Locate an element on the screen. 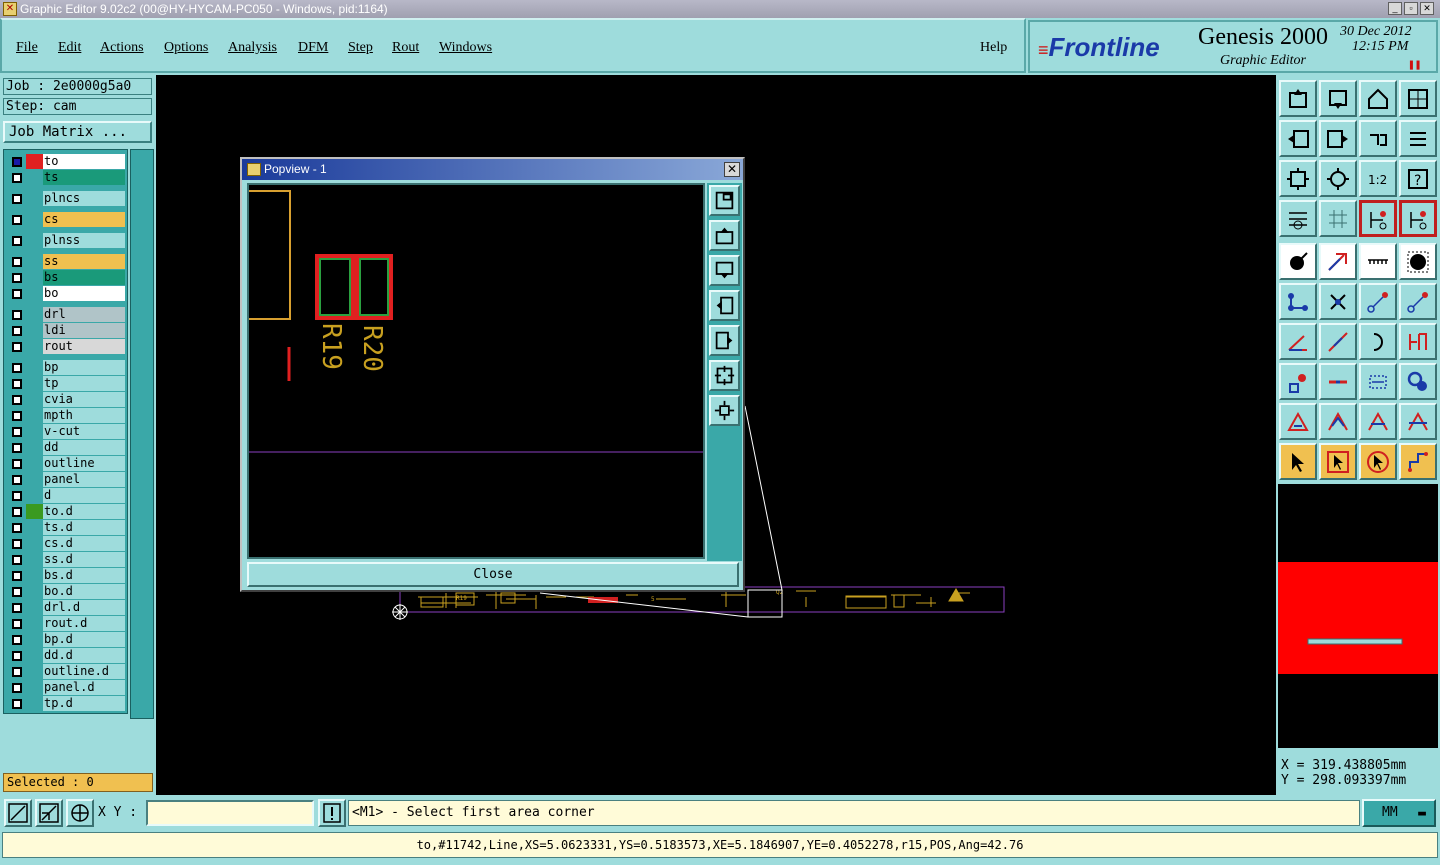 This screenshot has height=865, width=1440. menu-help: Help is located at coordinates (993, 48).